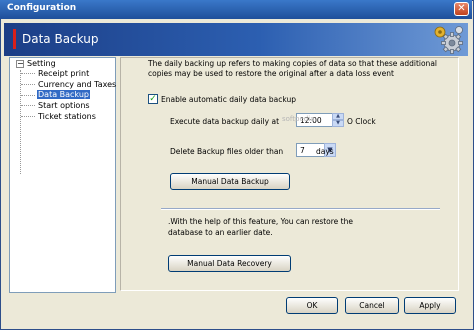 Image resolution: width=474 pixels, height=330 pixels. Describe the element at coordinates (77, 84) in the screenshot. I see `tree-item-currency-and-taxes: Currency and Taxes` at that location.